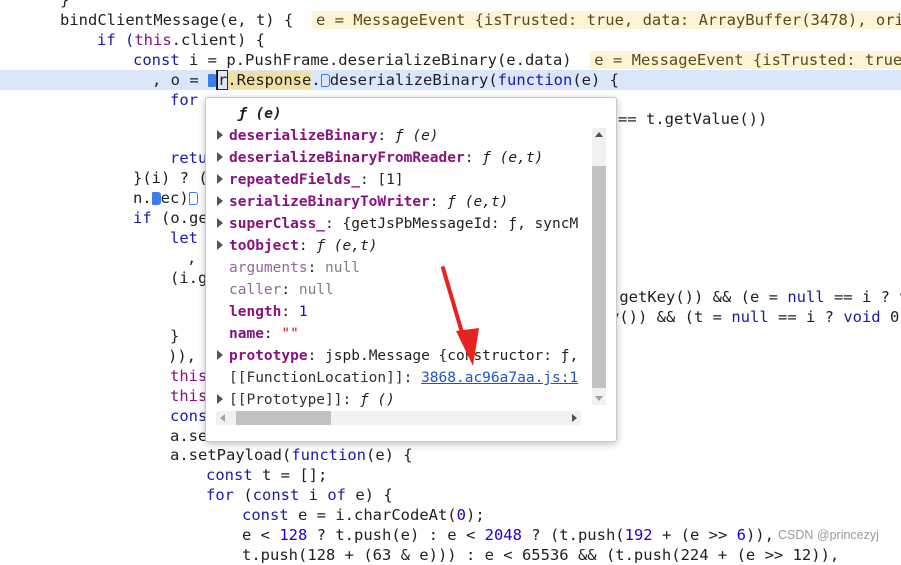  I want to click on watermark: CSDN @princezyj, so click(828, 535).